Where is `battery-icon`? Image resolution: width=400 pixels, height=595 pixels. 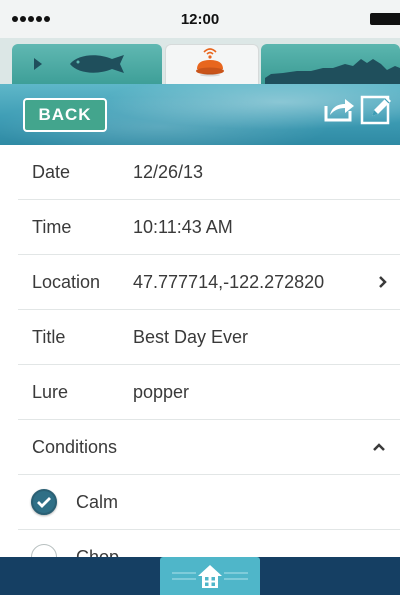 battery-icon is located at coordinates (385, 19).